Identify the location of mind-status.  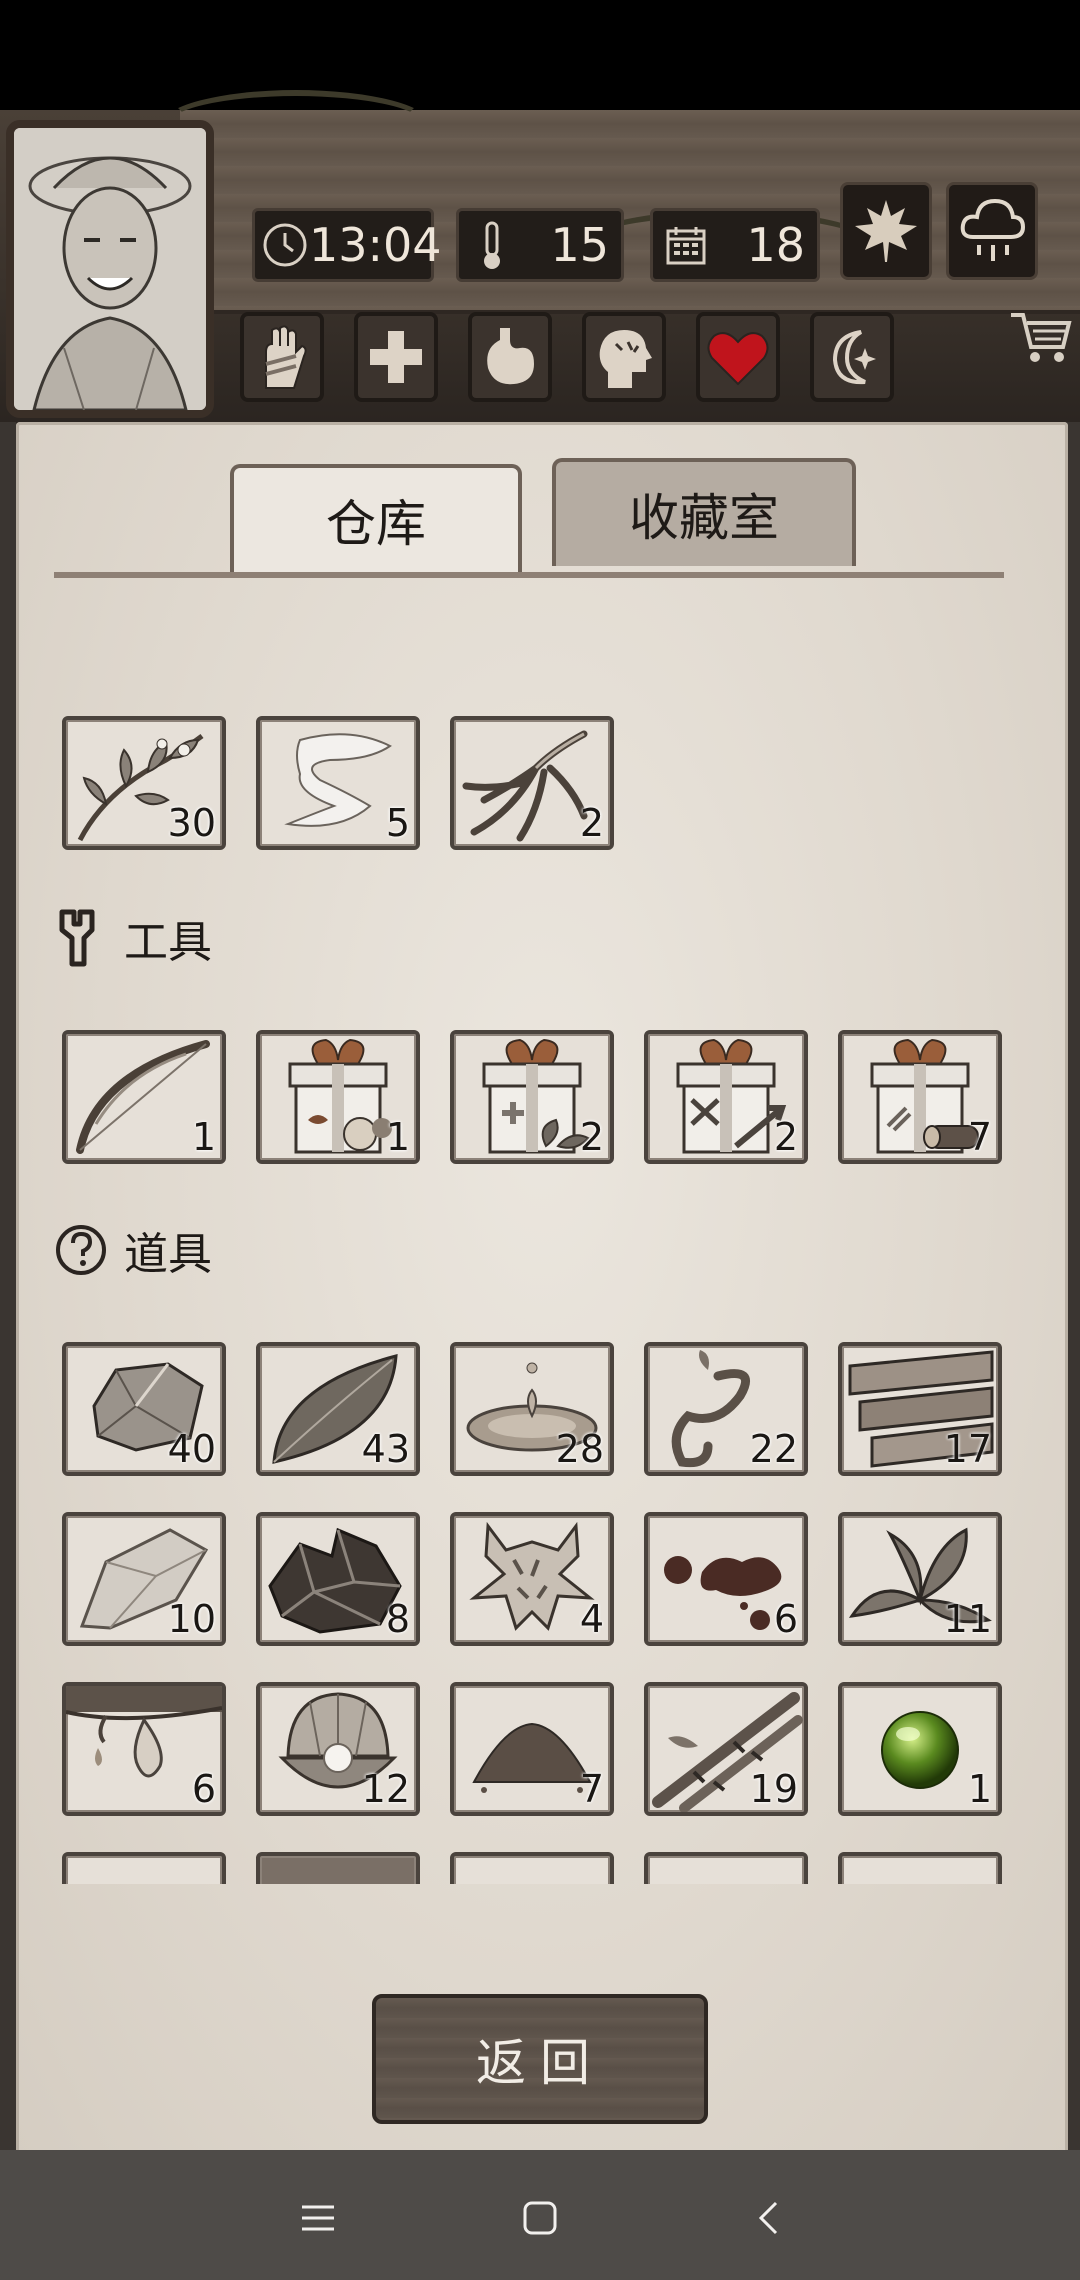
(624, 357).